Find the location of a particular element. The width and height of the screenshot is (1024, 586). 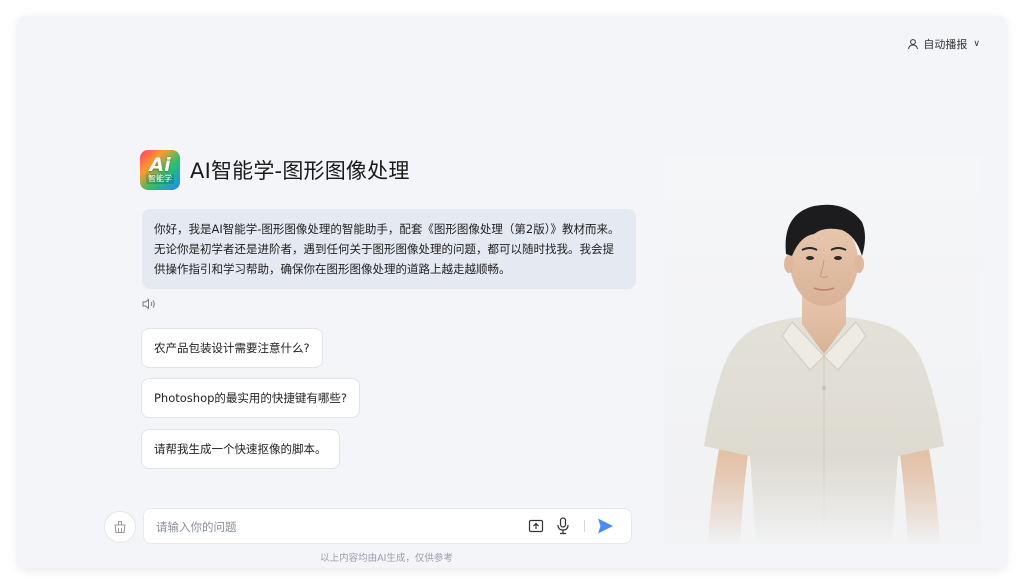

logo-subtext: 智能学 is located at coordinates (160, 179).